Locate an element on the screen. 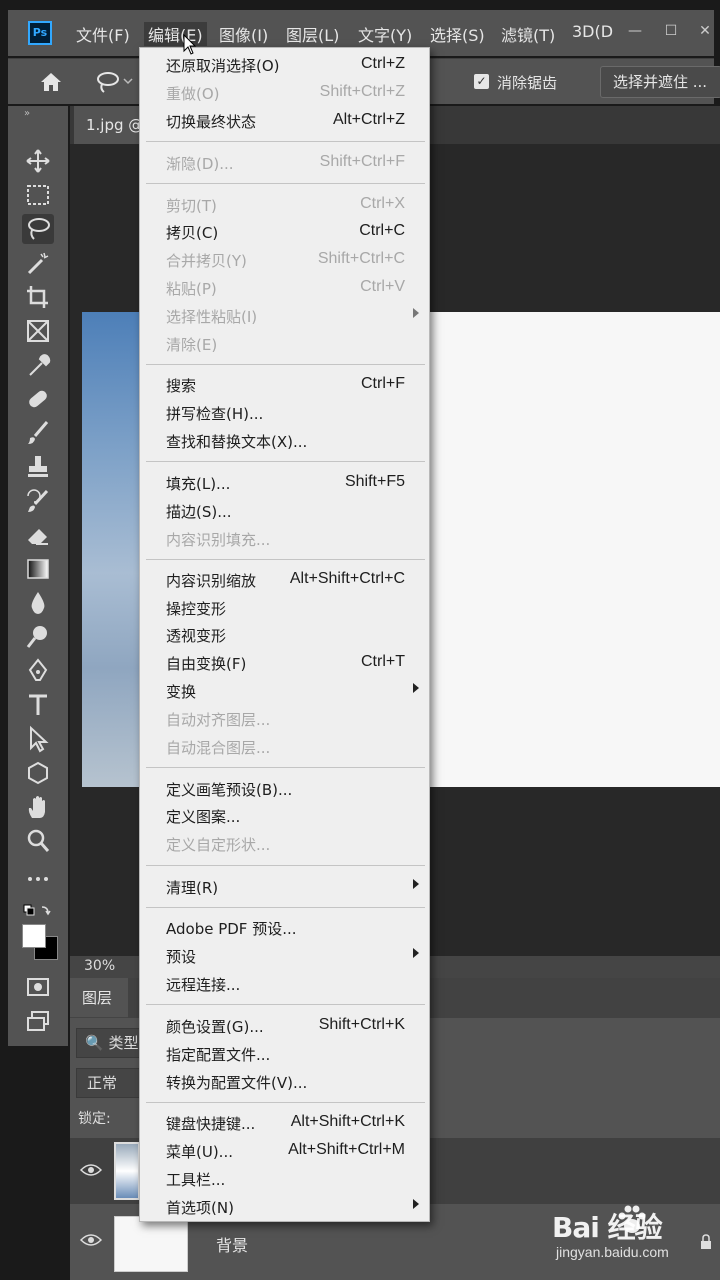 This screenshot has width=720, height=1280. photo-canvas is located at coordinates (112, 549).